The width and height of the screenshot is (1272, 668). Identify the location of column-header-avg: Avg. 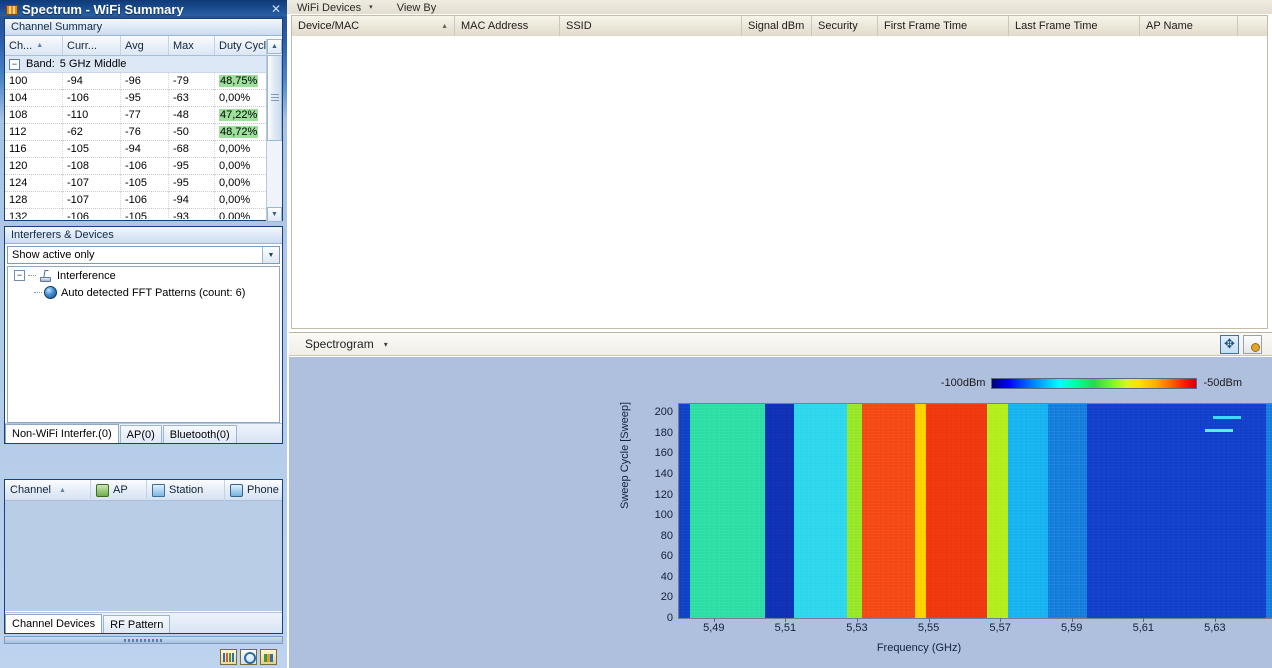
(145, 45).